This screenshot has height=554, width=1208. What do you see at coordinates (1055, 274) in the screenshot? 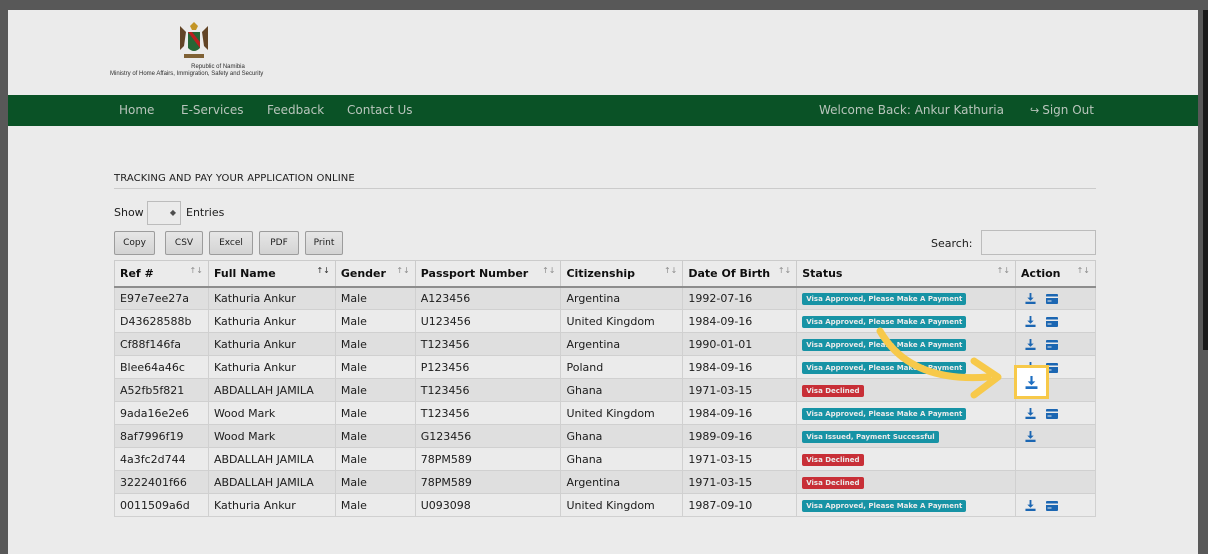
I see `col-action: Action ↑↓` at bounding box center [1055, 274].